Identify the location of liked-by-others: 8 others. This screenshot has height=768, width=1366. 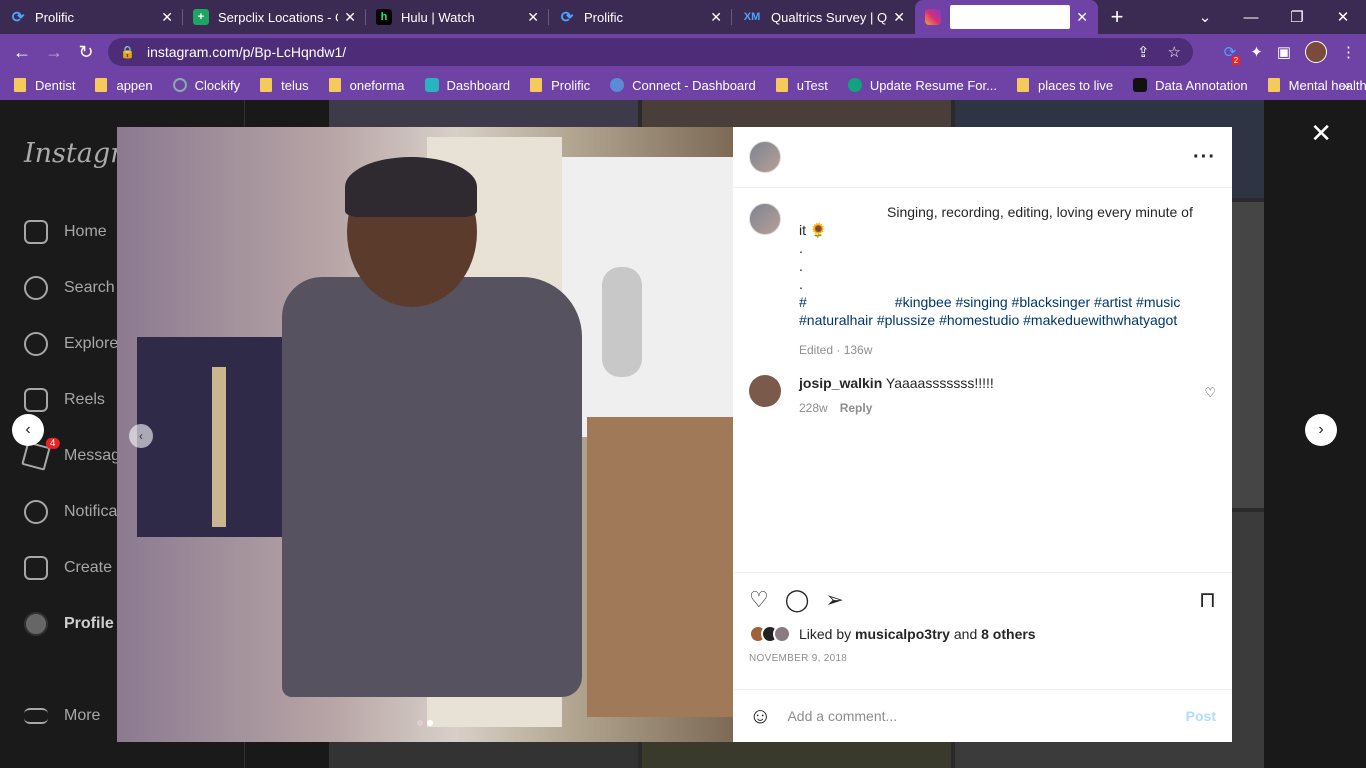
(1008, 634).